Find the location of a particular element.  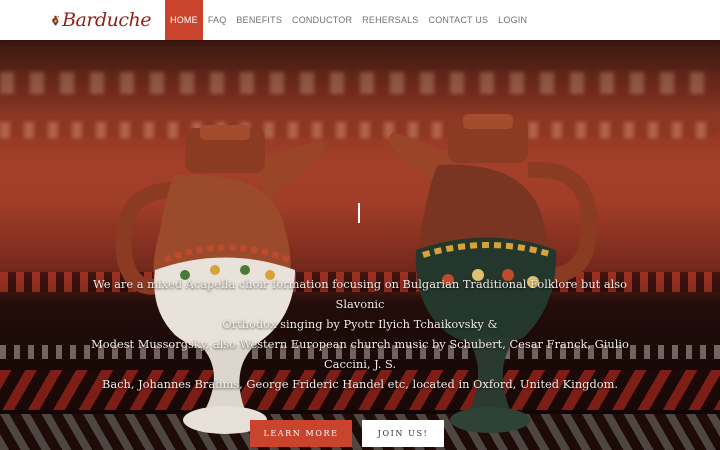

jug-logo-icon is located at coordinates (56, 20).